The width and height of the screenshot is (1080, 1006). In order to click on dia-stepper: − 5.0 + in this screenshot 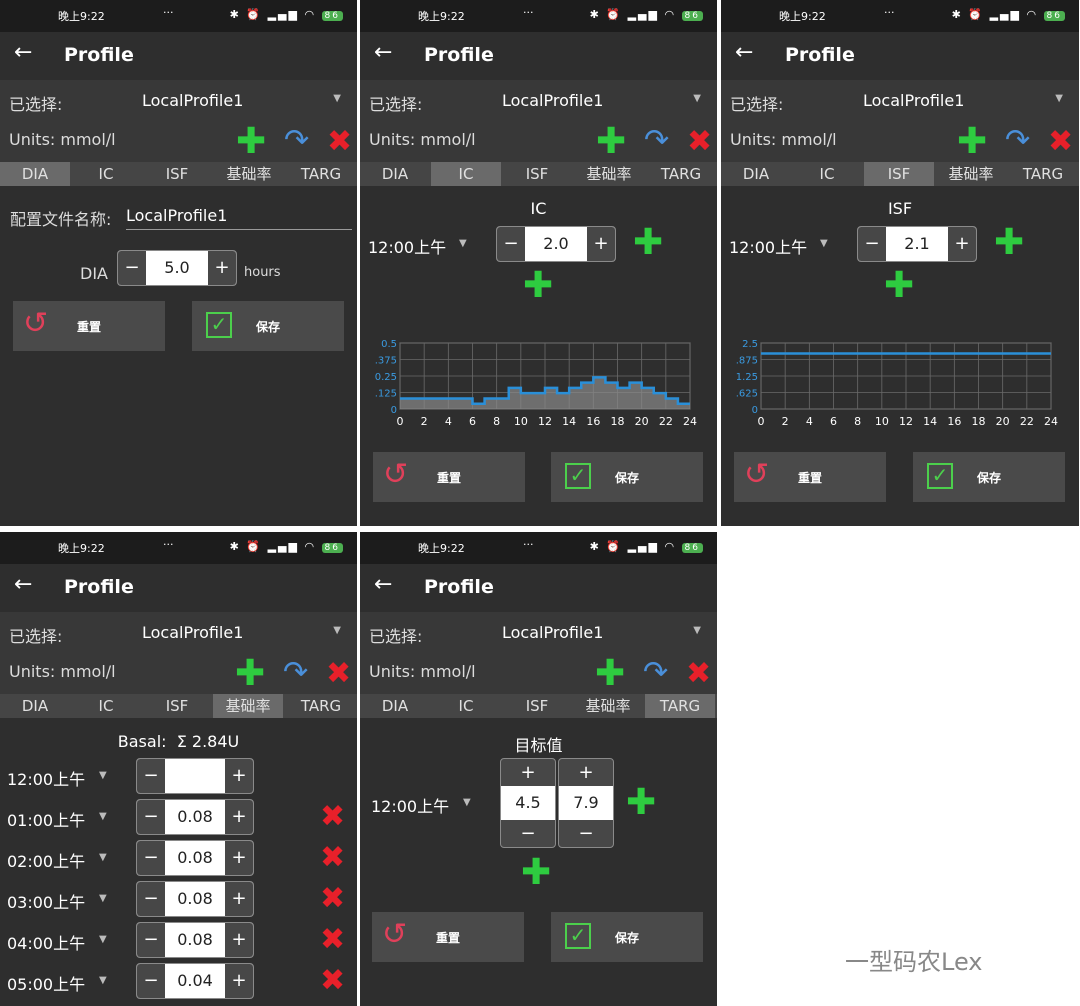, I will do `click(177, 268)`.